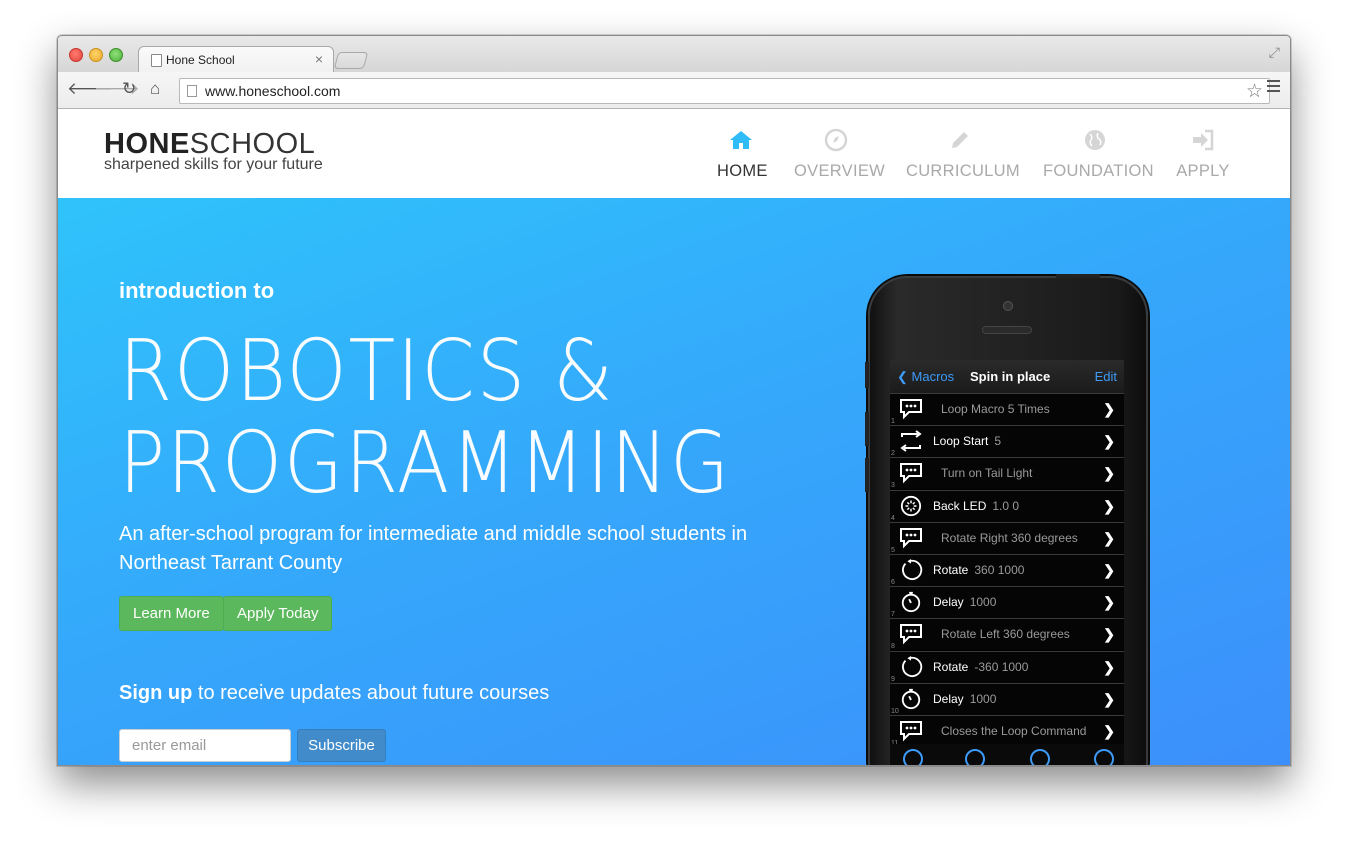  I want to click on row-label: Back LED 1.0 0, so click(976, 506).